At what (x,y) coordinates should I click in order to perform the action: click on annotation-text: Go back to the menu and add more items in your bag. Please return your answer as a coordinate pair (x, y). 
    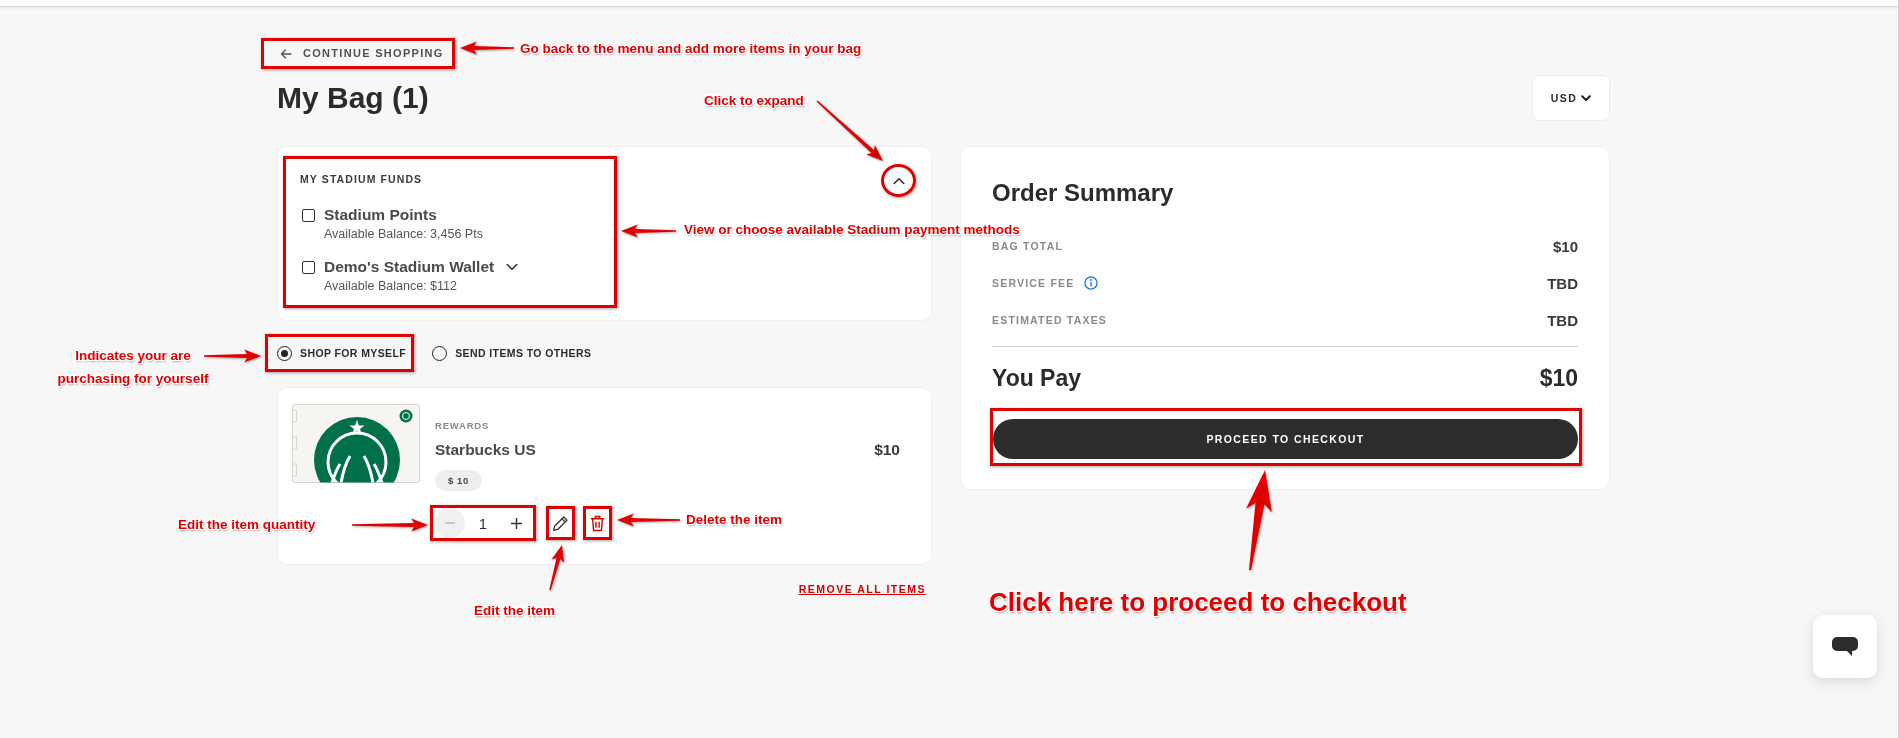
    Looking at the image, I should click on (691, 49).